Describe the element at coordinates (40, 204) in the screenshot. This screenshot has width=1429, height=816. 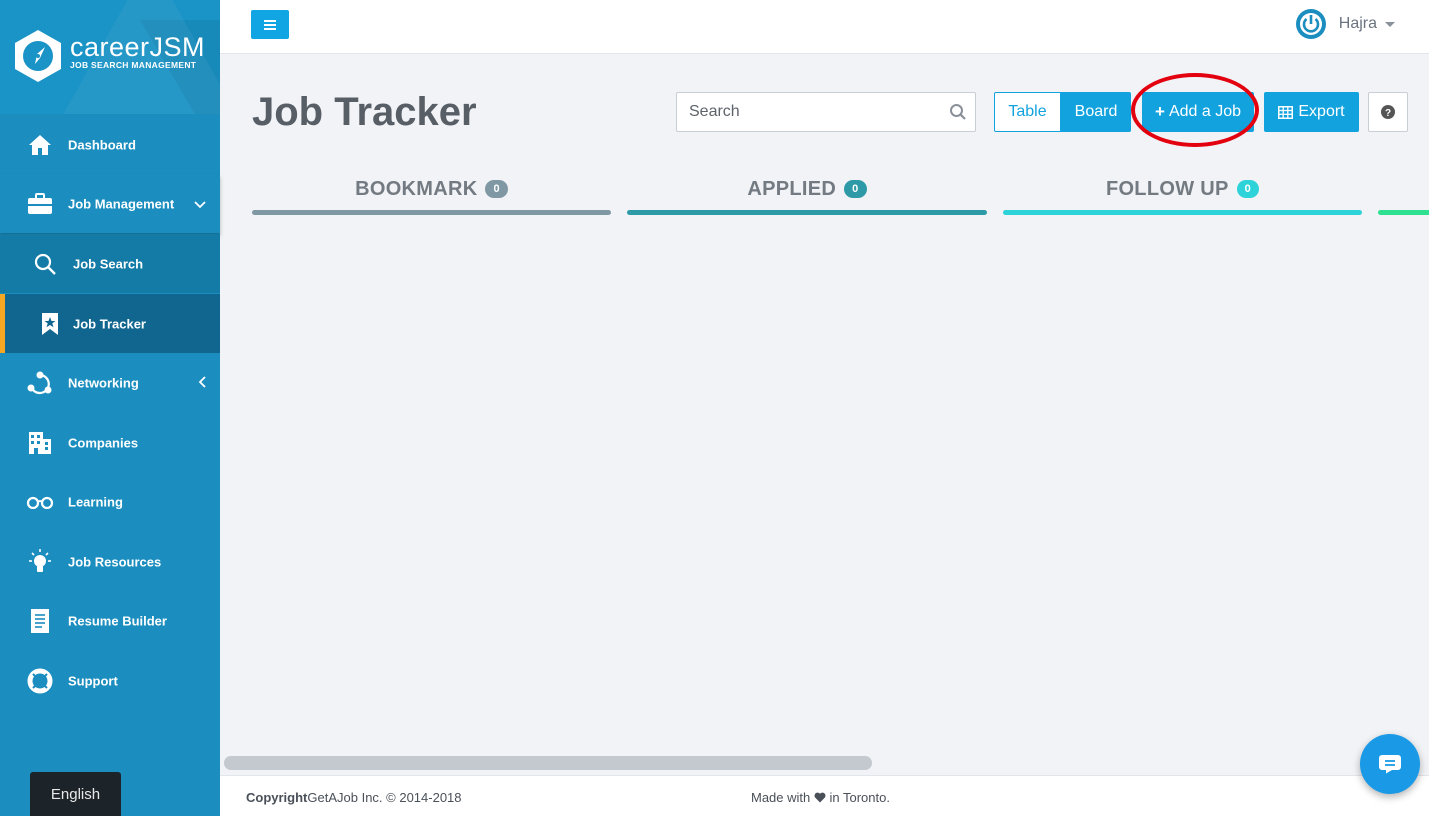
I see `briefcase-icon` at that location.